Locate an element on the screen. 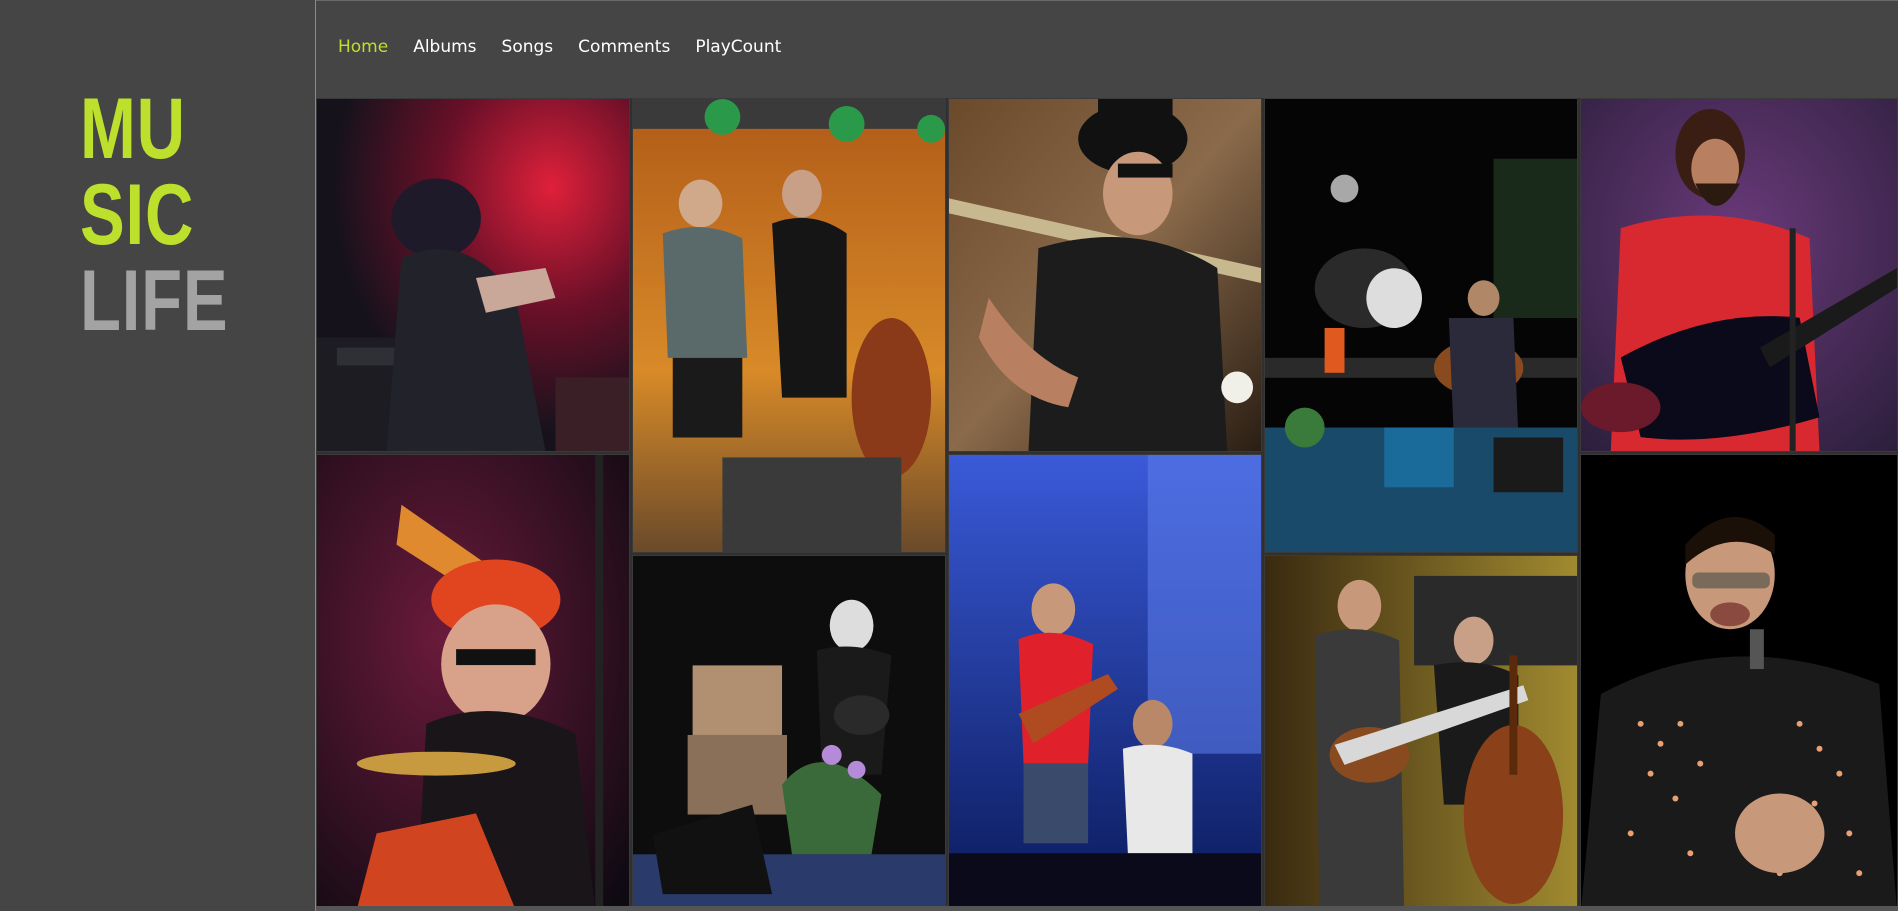  drummer-orange-hat-photo is located at coordinates (473, 682).